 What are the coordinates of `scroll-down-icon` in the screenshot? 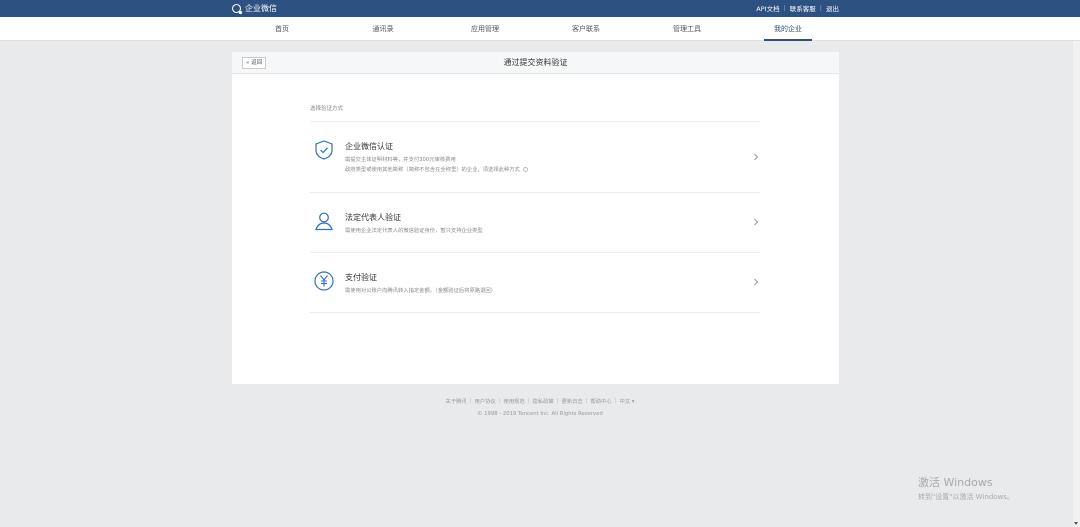 It's located at (1076, 523).